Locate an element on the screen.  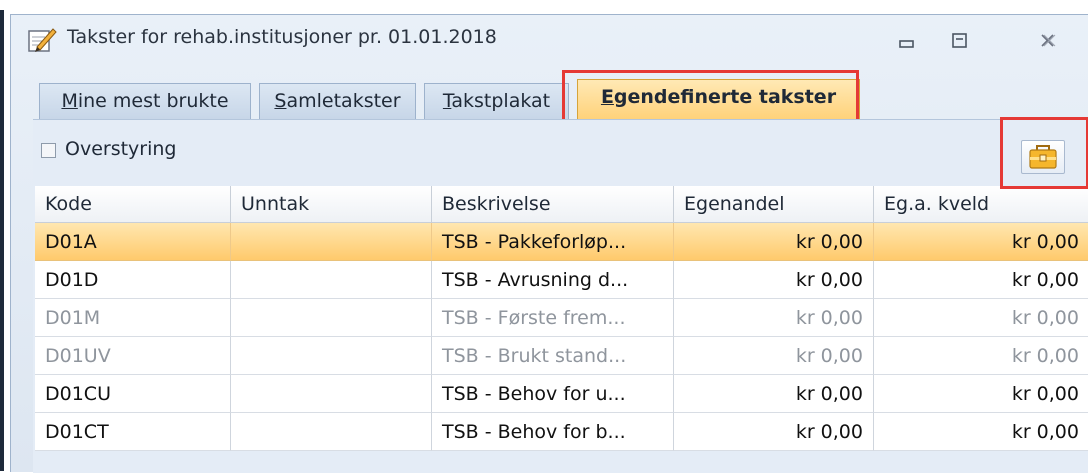
background-strip is located at coordinates (544, 7).